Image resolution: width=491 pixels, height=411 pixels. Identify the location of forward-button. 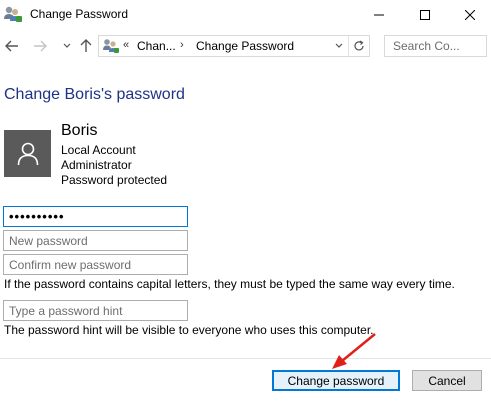
(40, 46).